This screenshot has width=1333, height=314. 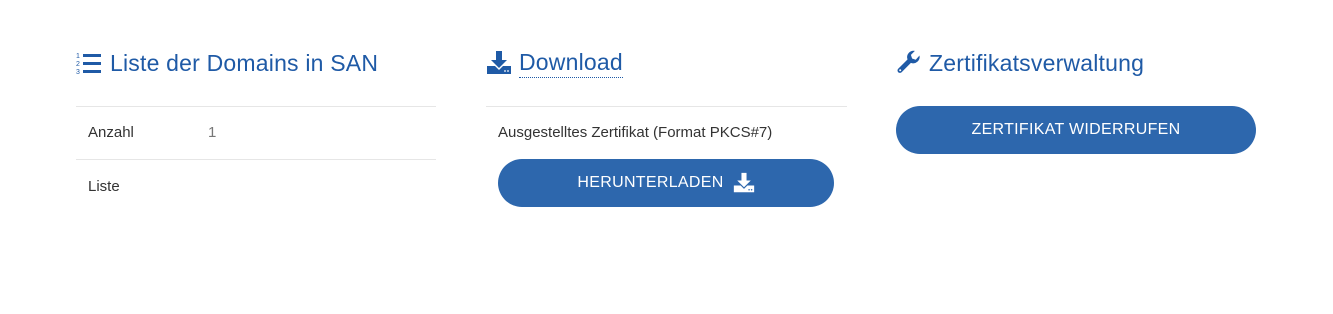 What do you see at coordinates (78, 56) in the screenshot?
I see `svg-text: 1` at bounding box center [78, 56].